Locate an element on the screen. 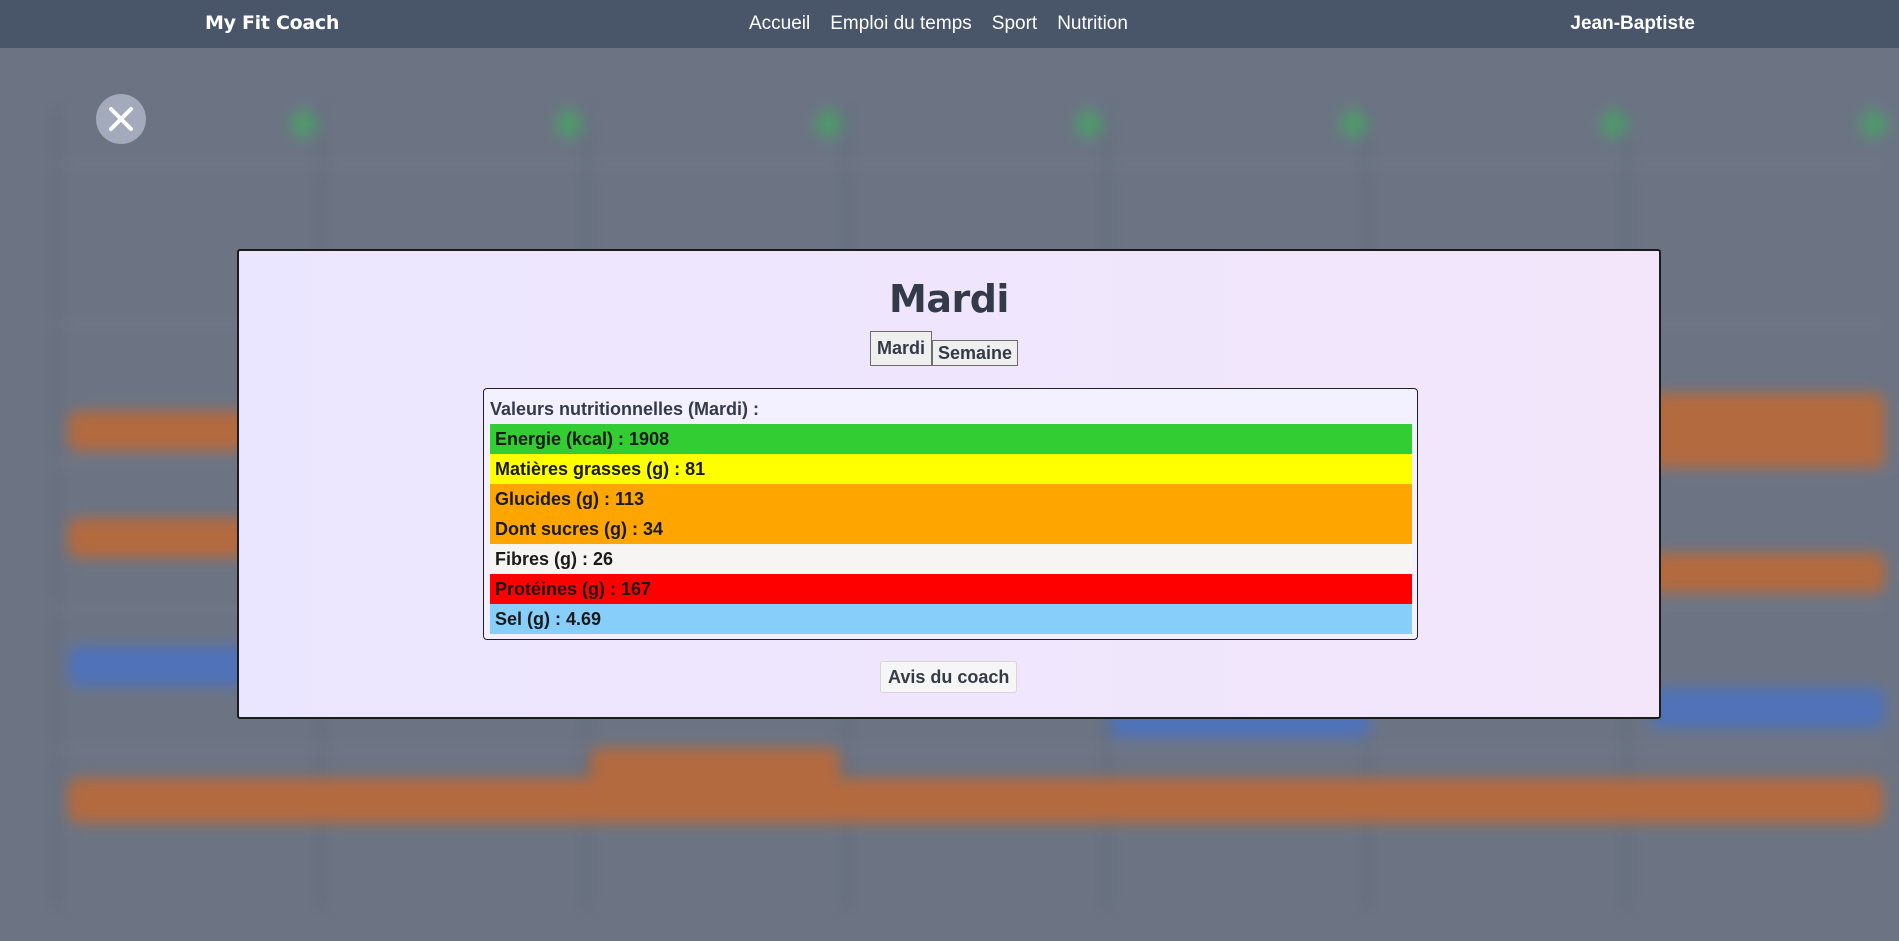 This screenshot has width=1899, height=941. schedule-divider is located at coordinates (56, 508).